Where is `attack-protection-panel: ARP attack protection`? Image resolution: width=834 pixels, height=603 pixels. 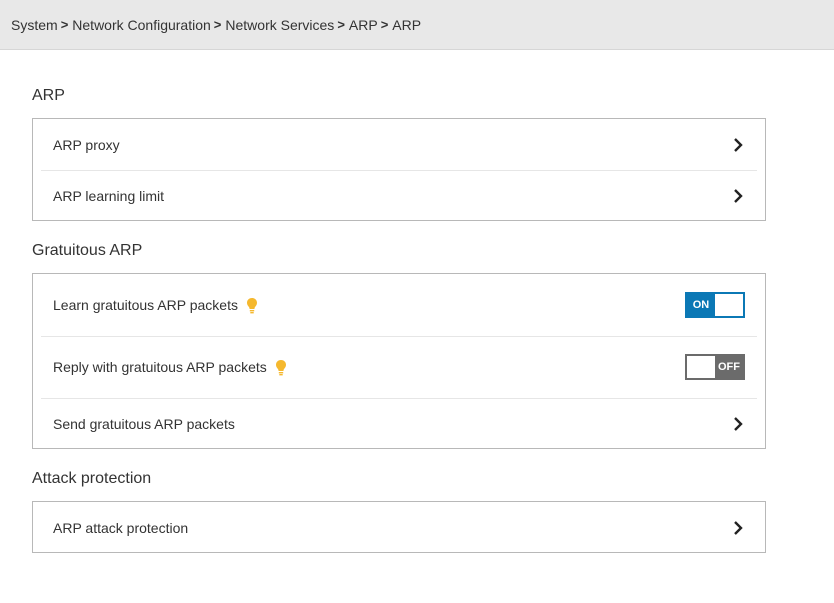
attack-protection-panel: ARP attack protection is located at coordinates (399, 527).